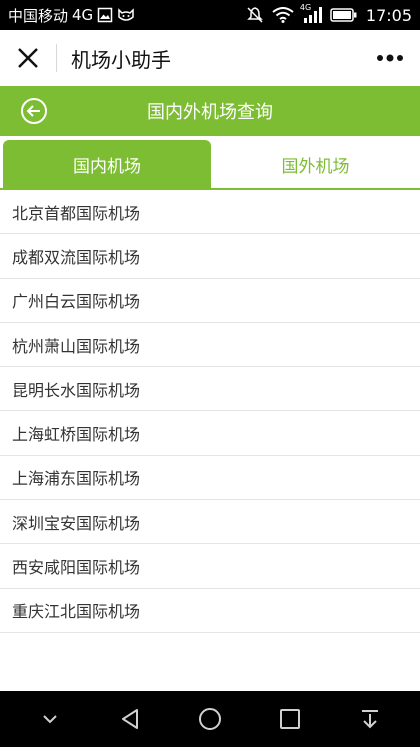  I want to click on network-type: 4G, so click(83, 15).